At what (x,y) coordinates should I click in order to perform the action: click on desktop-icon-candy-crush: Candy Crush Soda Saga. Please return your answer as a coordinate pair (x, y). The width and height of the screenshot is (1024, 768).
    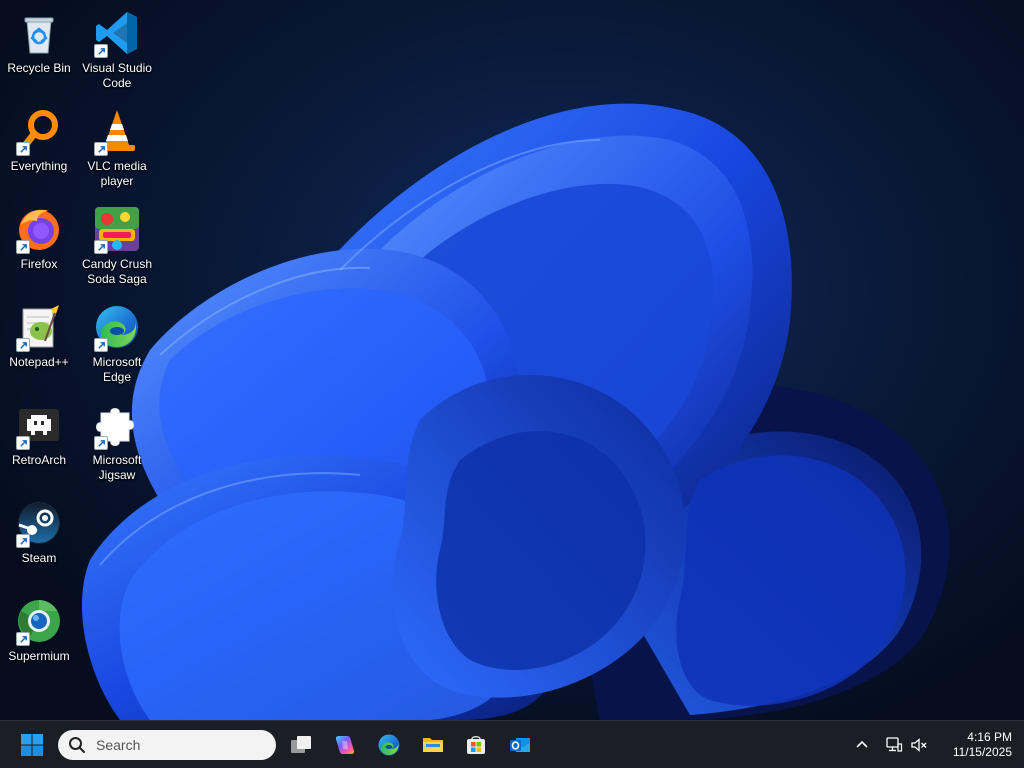
    Looking at the image, I should click on (117, 246).